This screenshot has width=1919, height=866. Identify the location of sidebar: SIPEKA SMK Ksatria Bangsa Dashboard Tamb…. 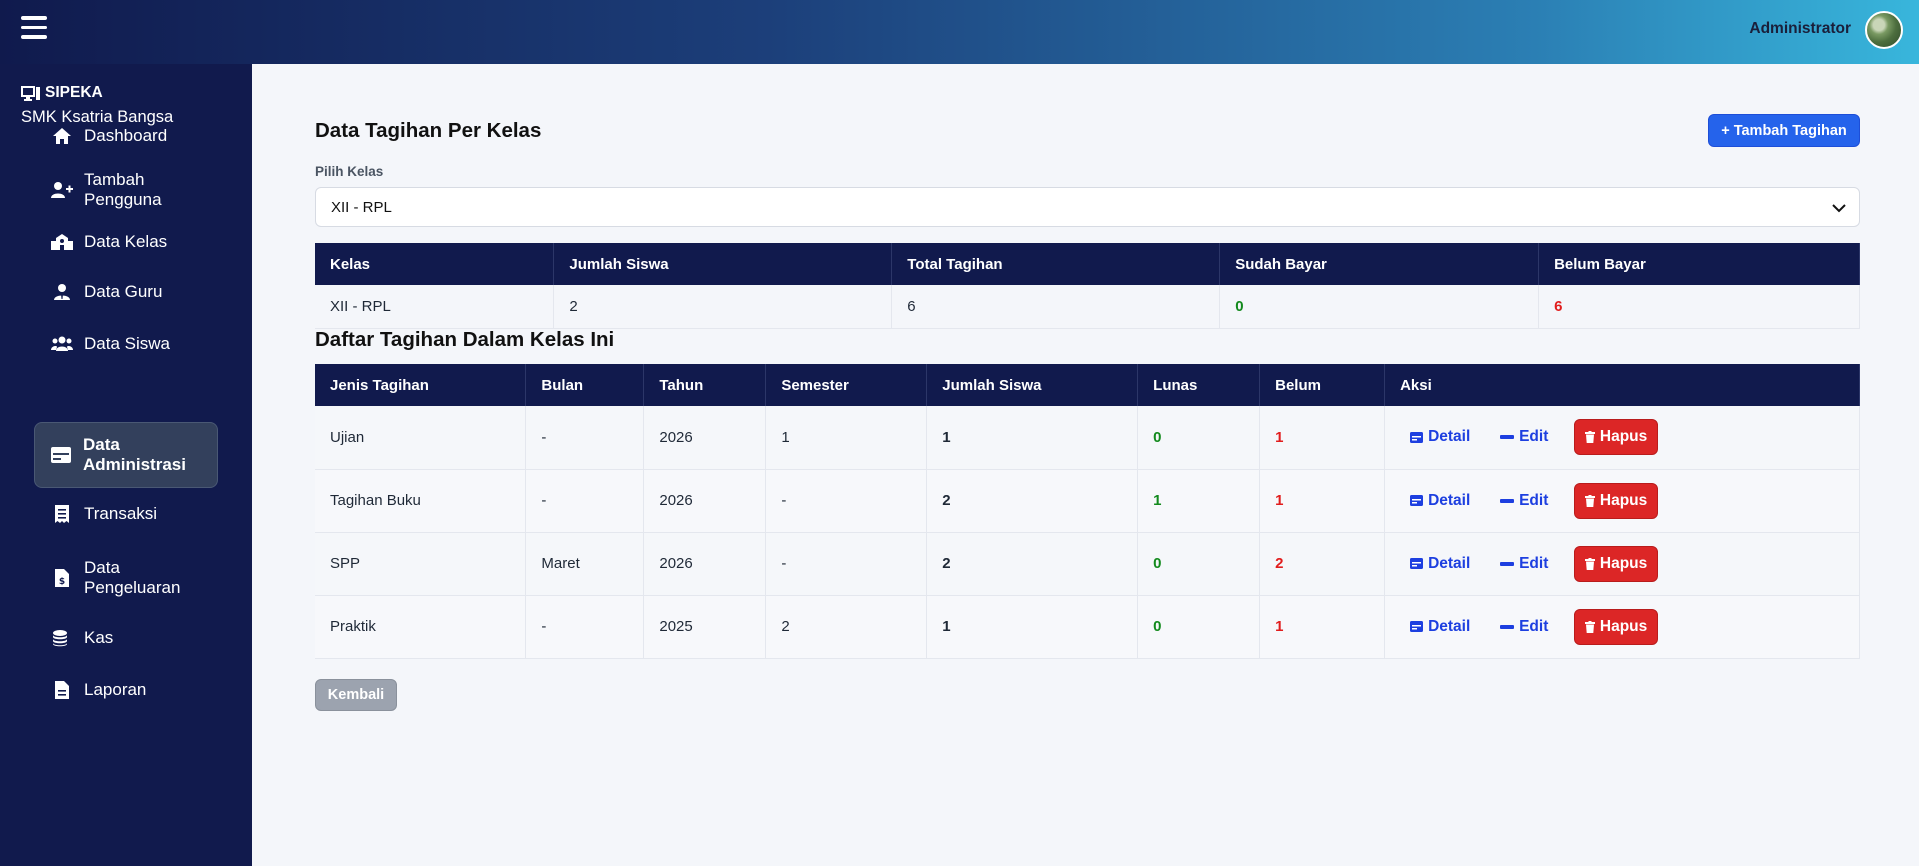
(126, 465).